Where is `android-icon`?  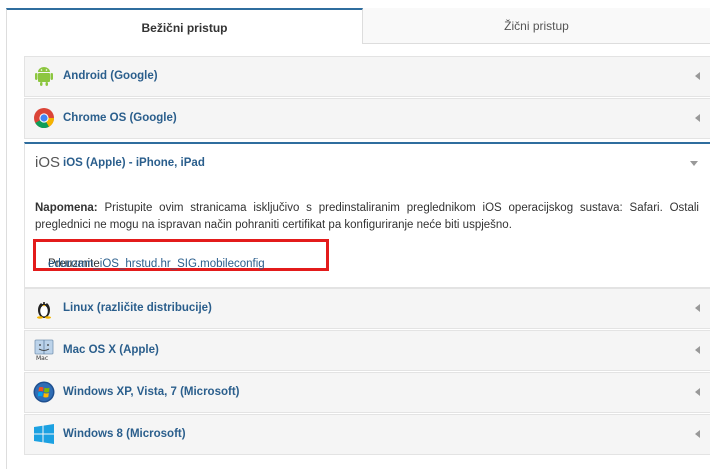 android-icon is located at coordinates (44, 76).